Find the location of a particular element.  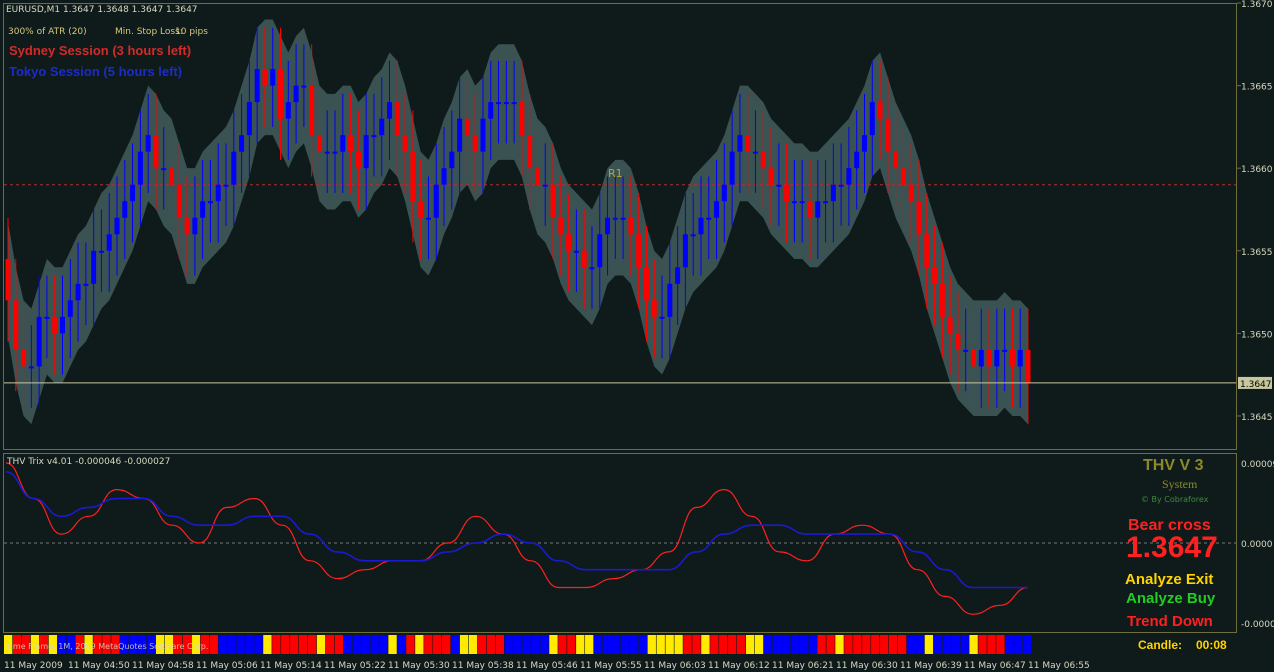

thv-system: System is located at coordinates (1180, 484).